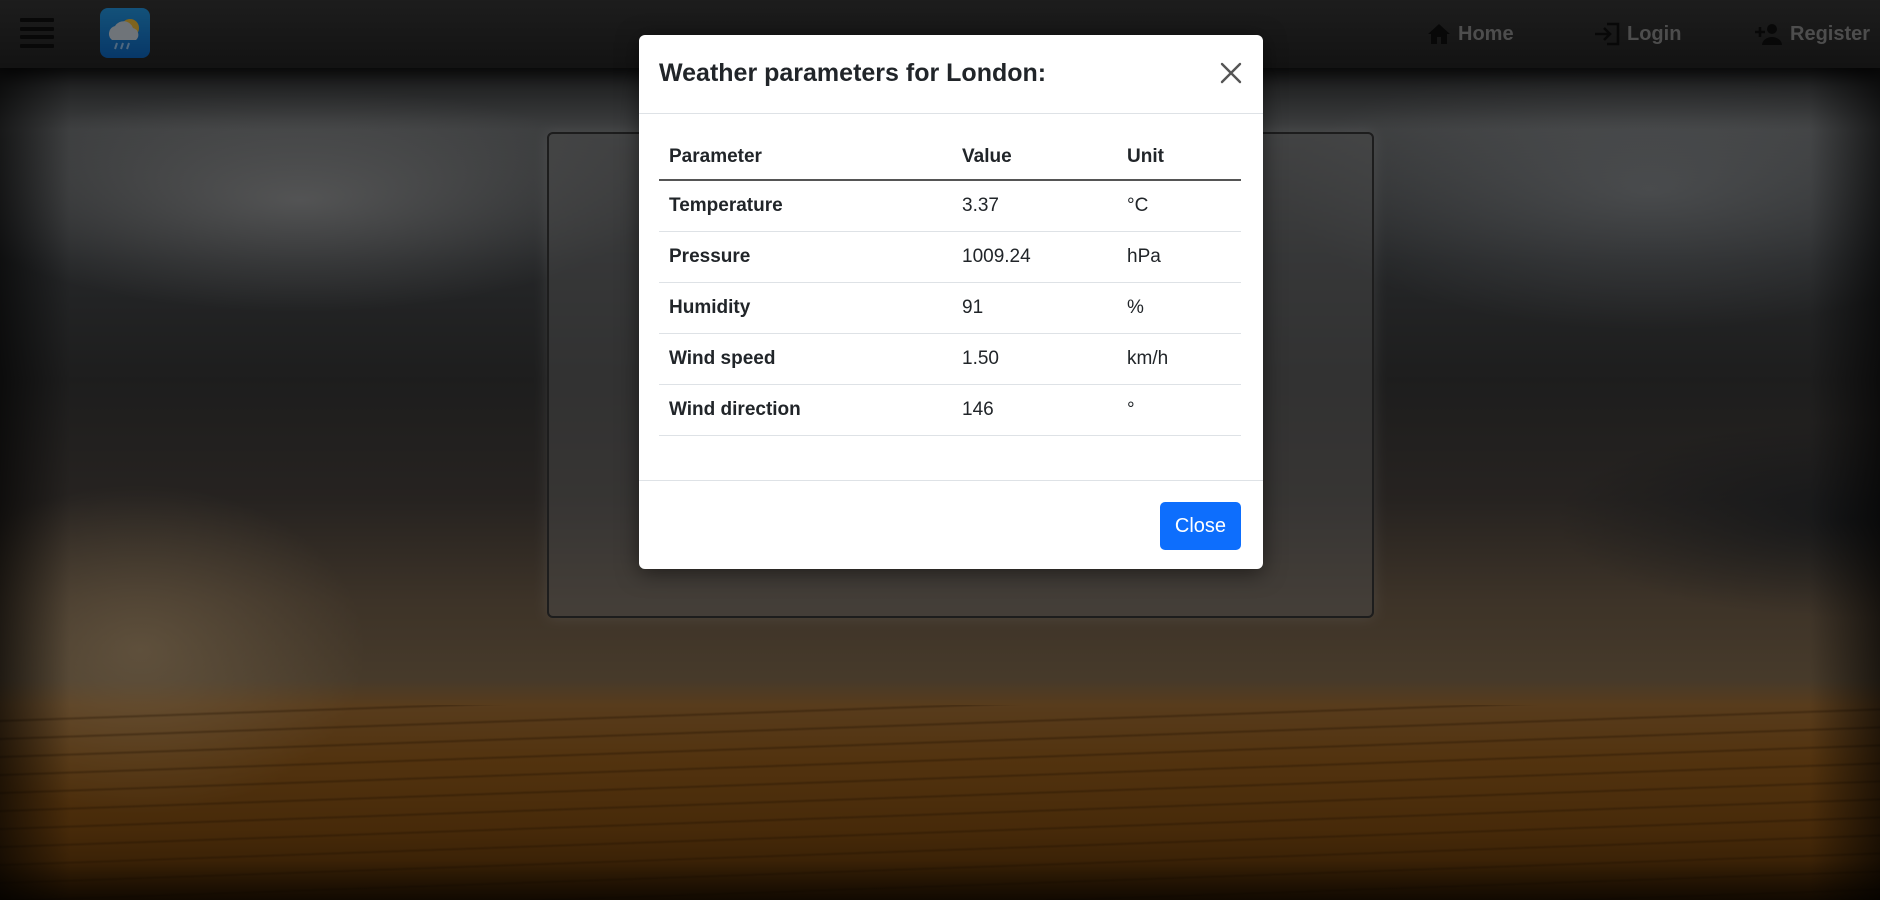  Describe the element at coordinates (1034, 308) in the screenshot. I see `parameter-value: 91` at that location.